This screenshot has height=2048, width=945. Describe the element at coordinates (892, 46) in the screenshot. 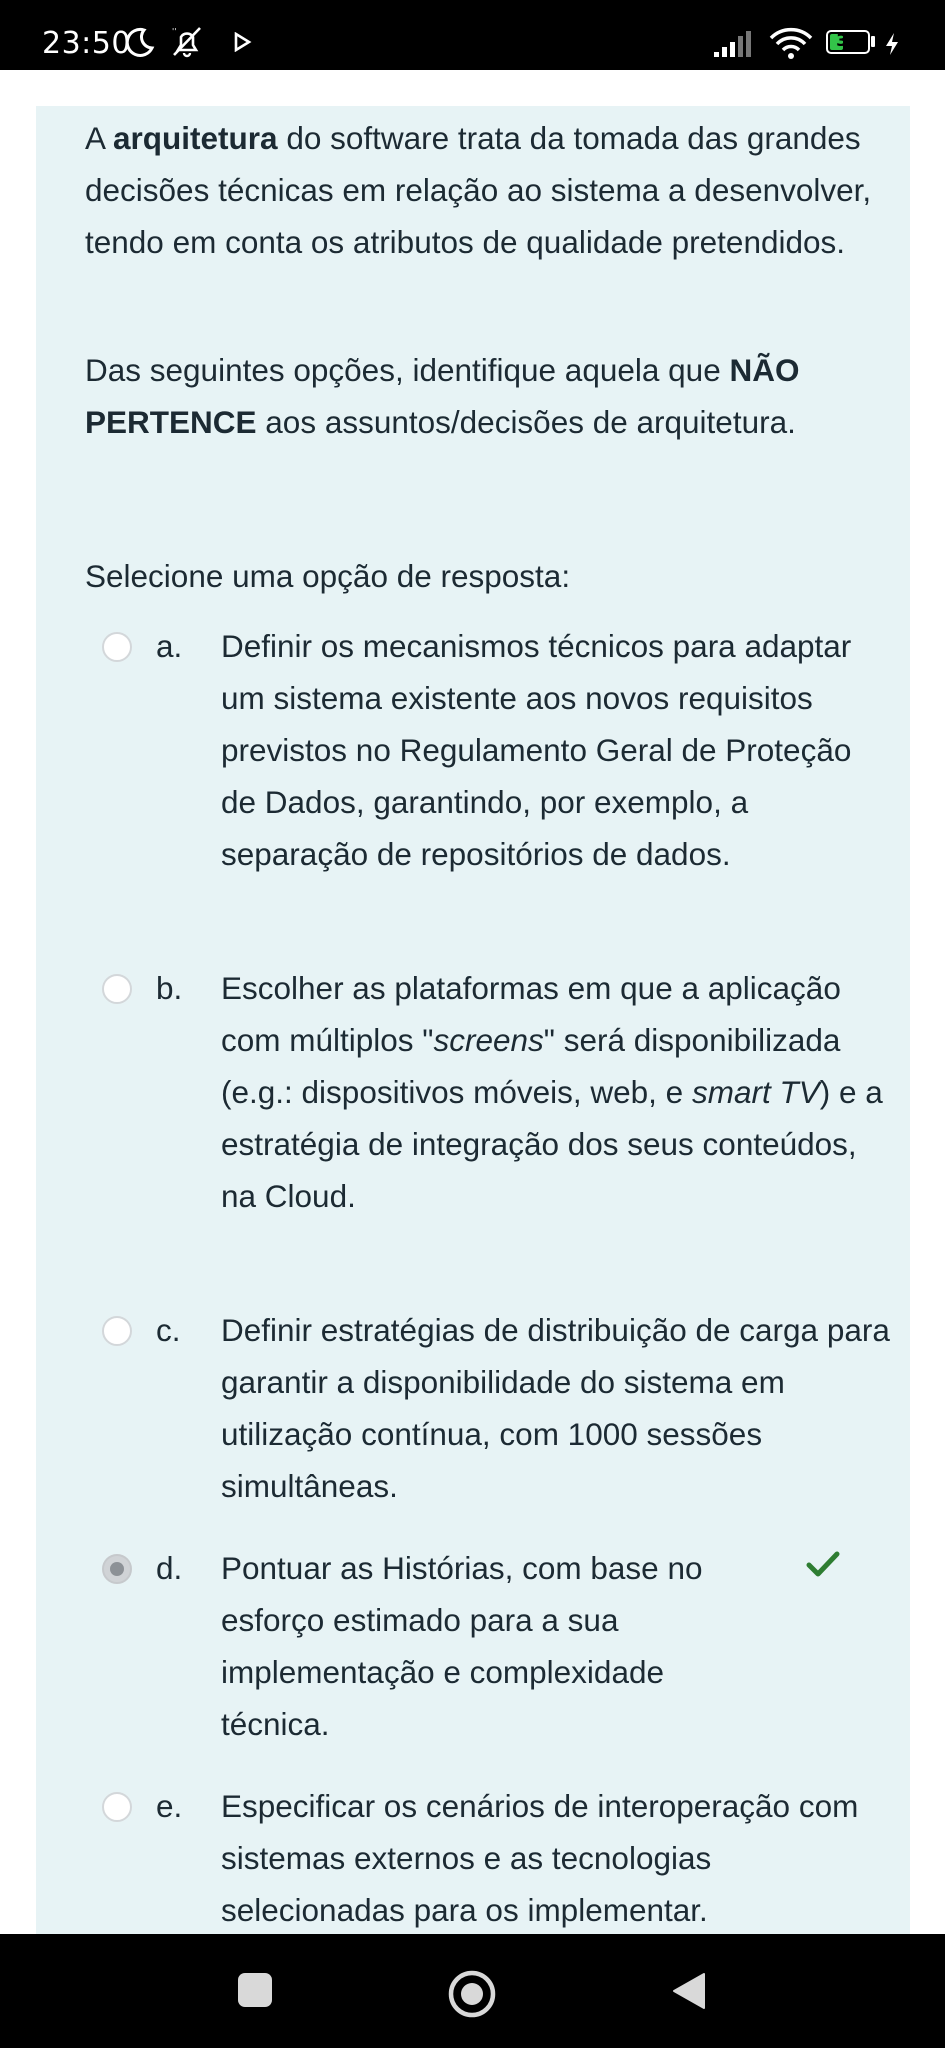

I see `charging-icon` at that location.